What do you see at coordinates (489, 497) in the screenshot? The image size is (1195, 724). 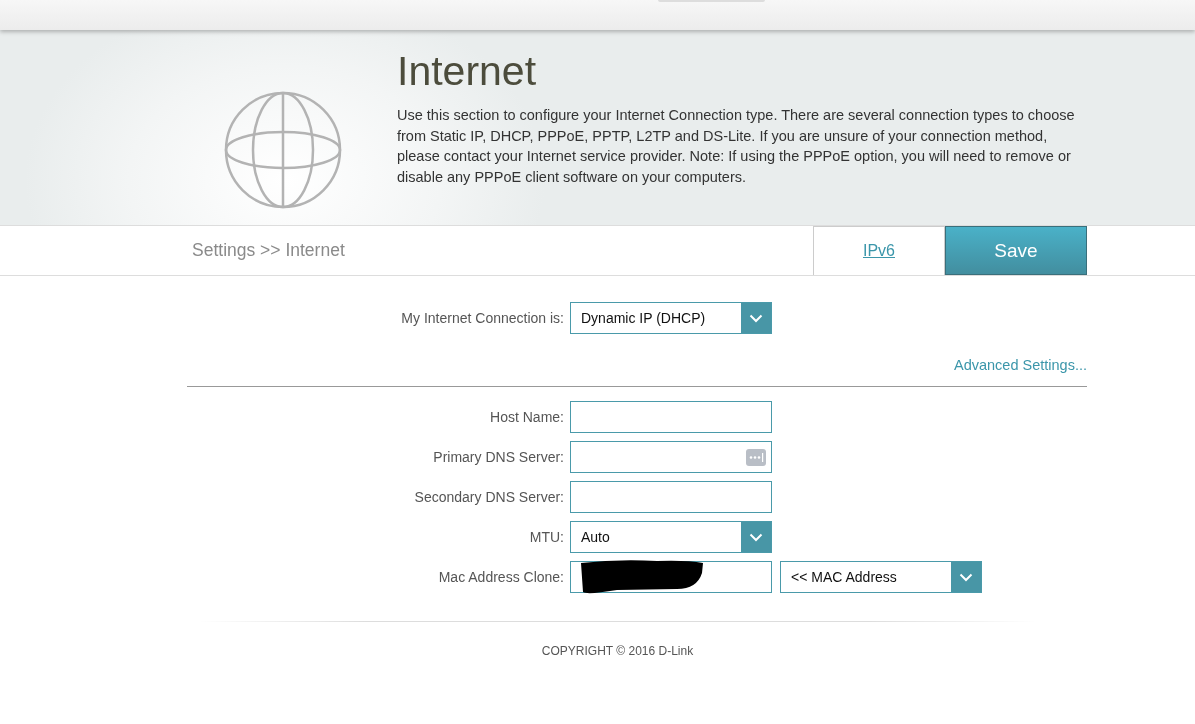 I see `field-label: Secondary DNS Server:` at bounding box center [489, 497].